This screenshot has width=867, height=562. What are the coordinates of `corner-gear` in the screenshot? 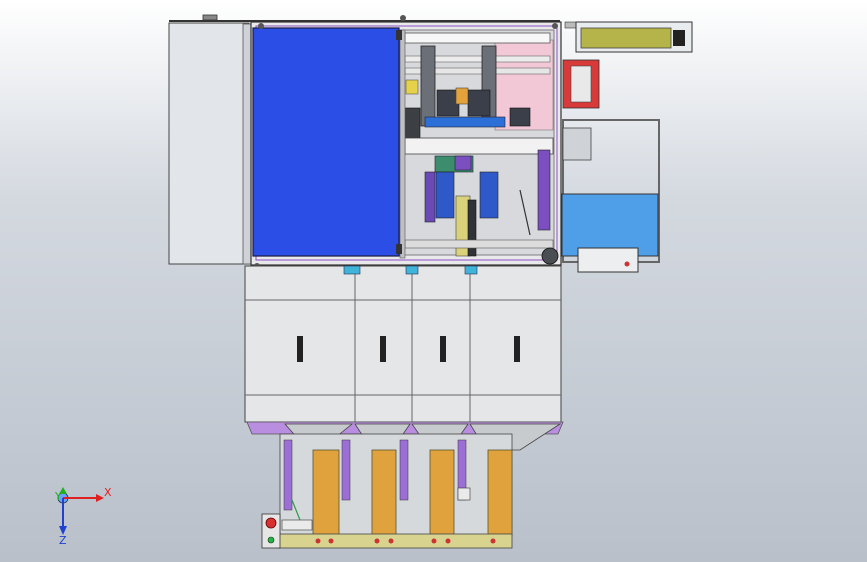 It's located at (550, 256).